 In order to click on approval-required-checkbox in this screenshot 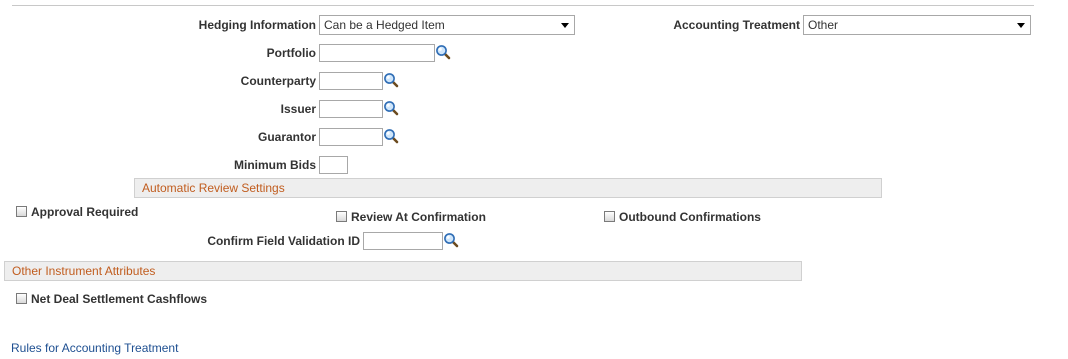, I will do `click(21, 211)`.